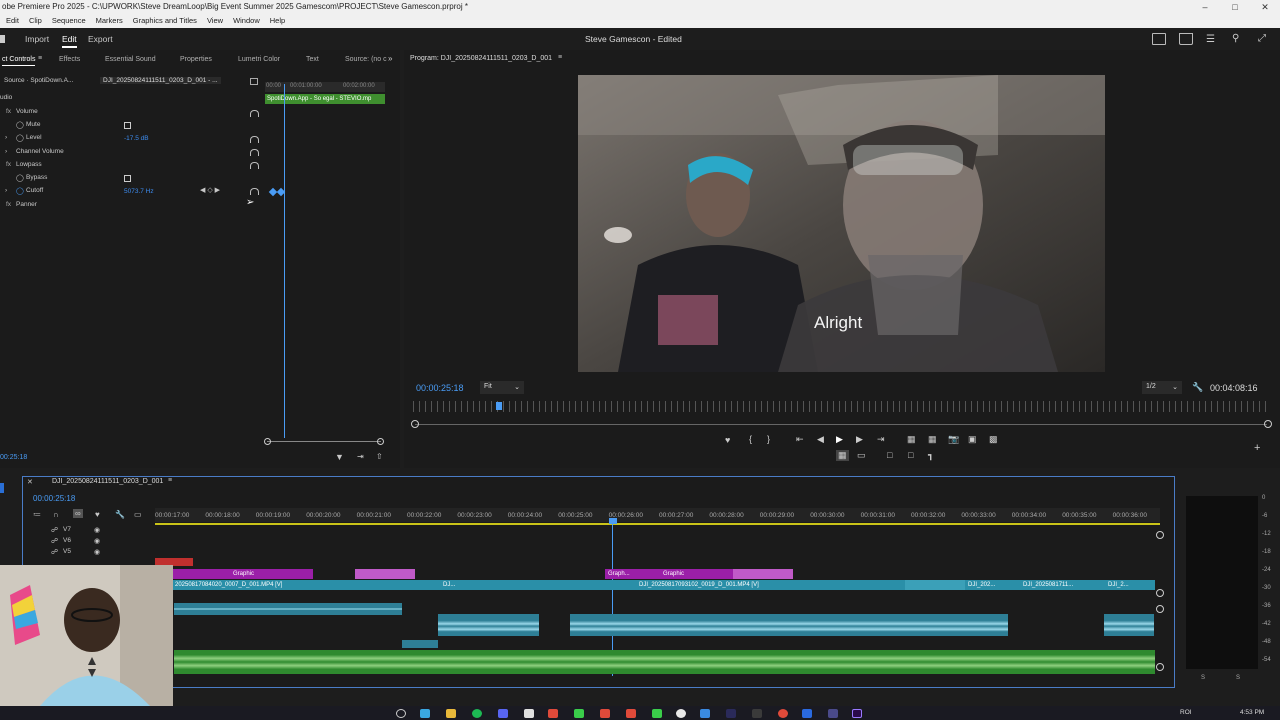  I want to click on menu-sequence: Sequence, so click(69, 21).